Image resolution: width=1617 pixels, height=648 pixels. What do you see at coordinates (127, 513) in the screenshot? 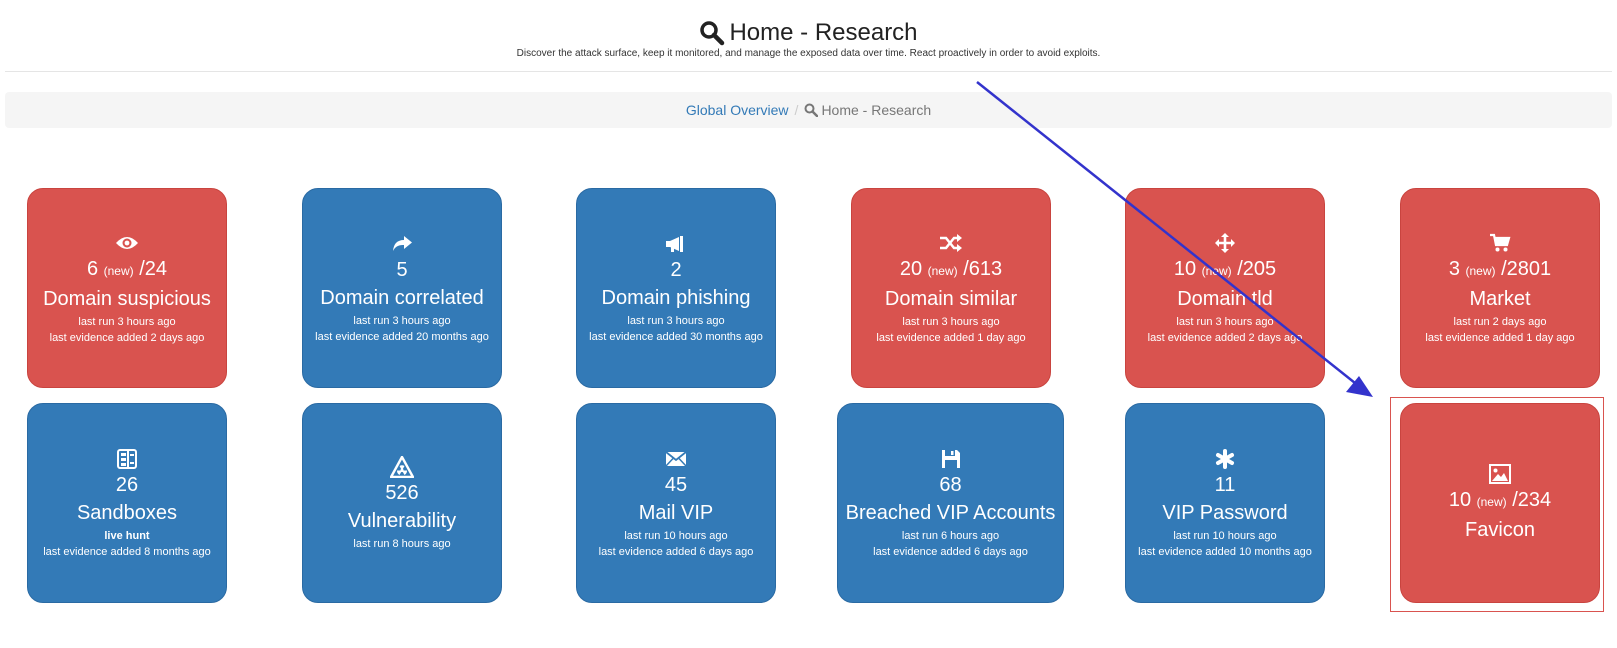
I see `tile-title: Sandboxes` at bounding box center [127, 513].